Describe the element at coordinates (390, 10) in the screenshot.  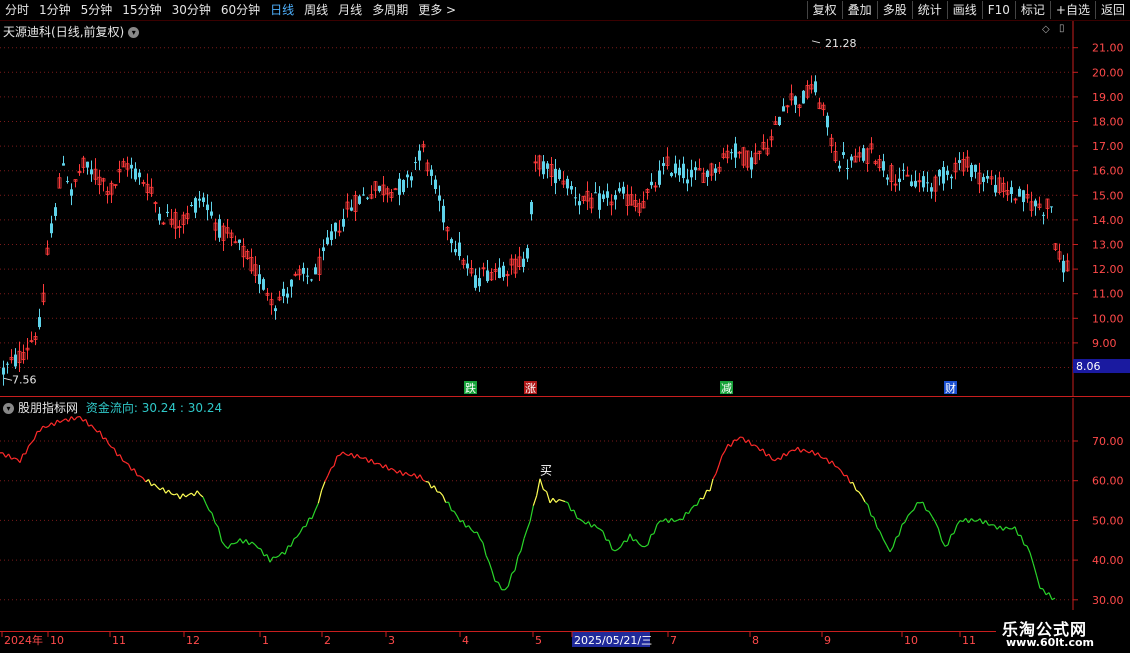
I see `period-tab-9: 多周期` at that location.